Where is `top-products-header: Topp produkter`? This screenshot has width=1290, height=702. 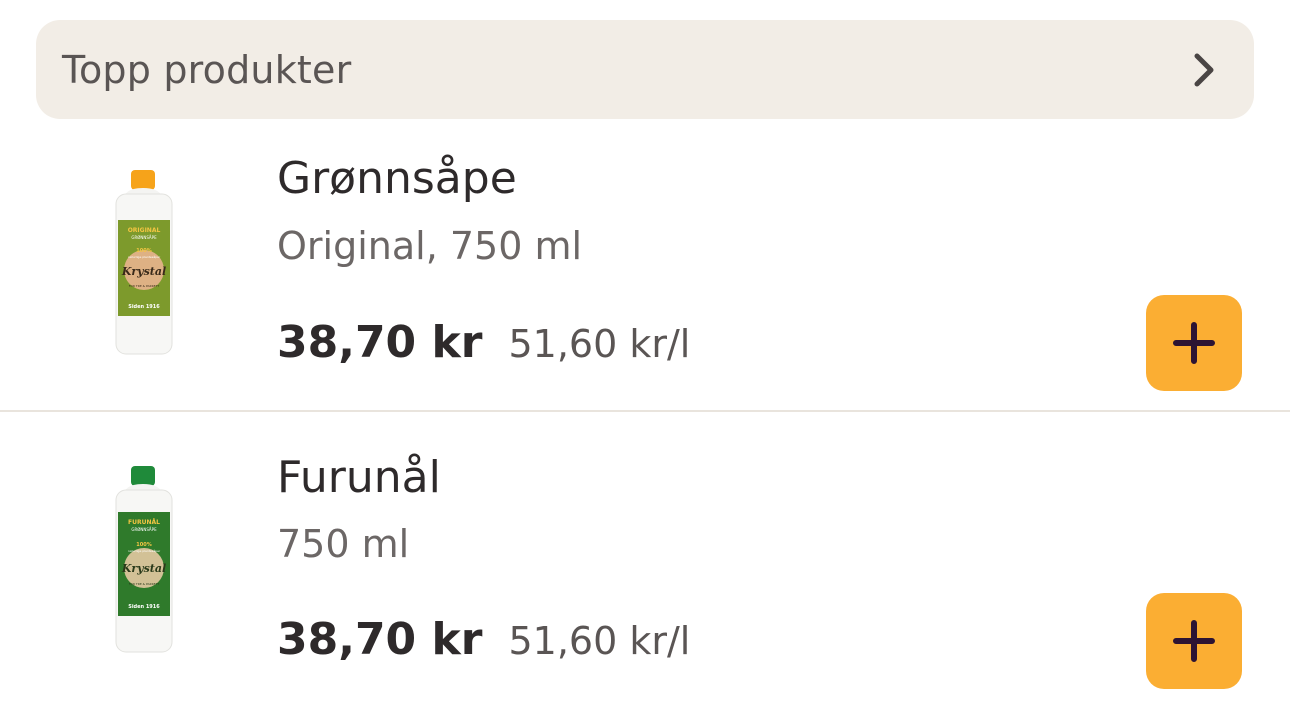
top-products-header: Topp produkter is located at coordinates (645, 69).